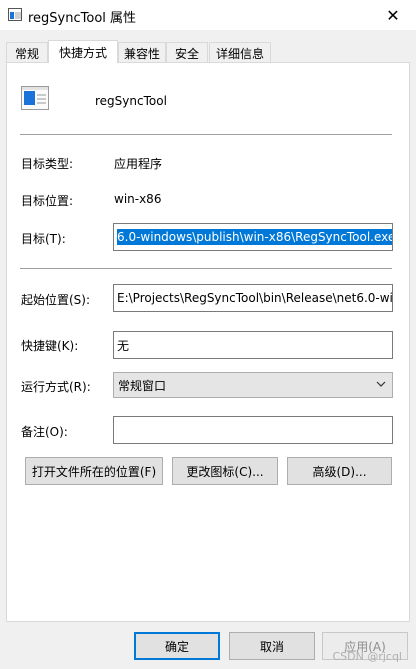 The image size is (416, 669). I want to click on watermark-text: CSDN @rjcql, so click(367, 656).